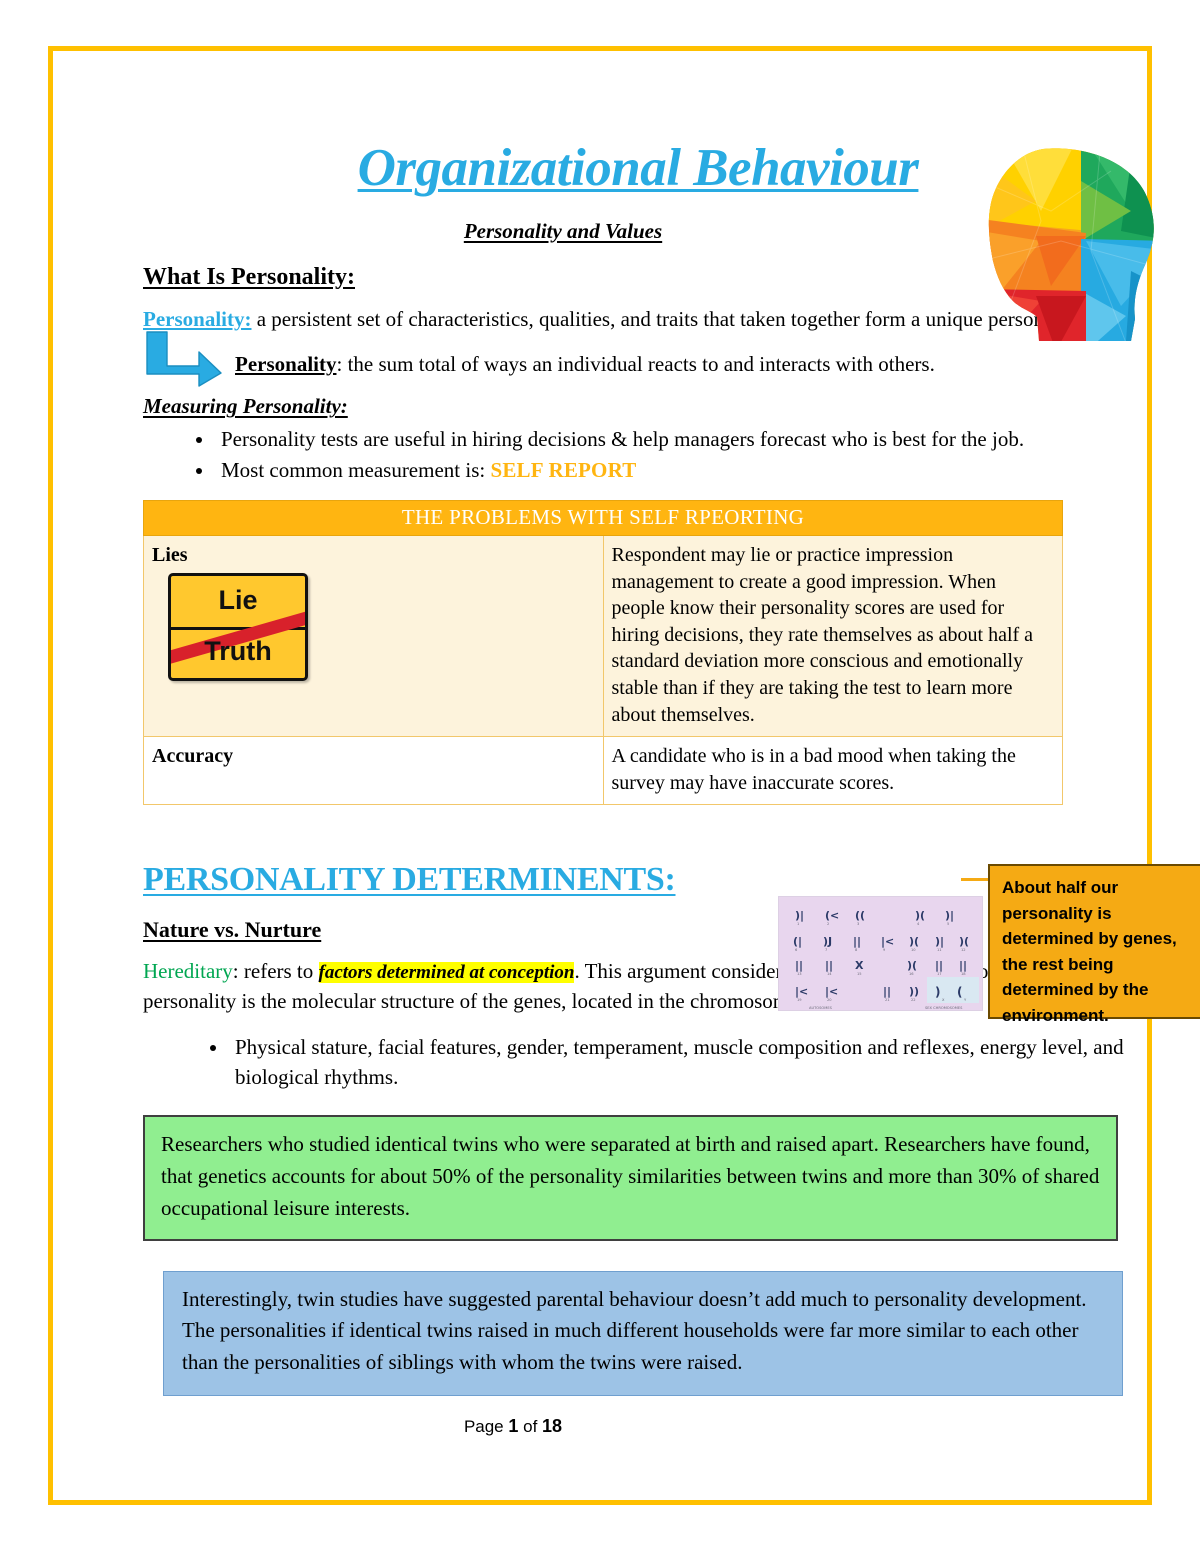 The width and height of the screenshot is (1200, 1553). I want to click on list-item: Most common measurement is: SELF REPORT, so click(689, 471).